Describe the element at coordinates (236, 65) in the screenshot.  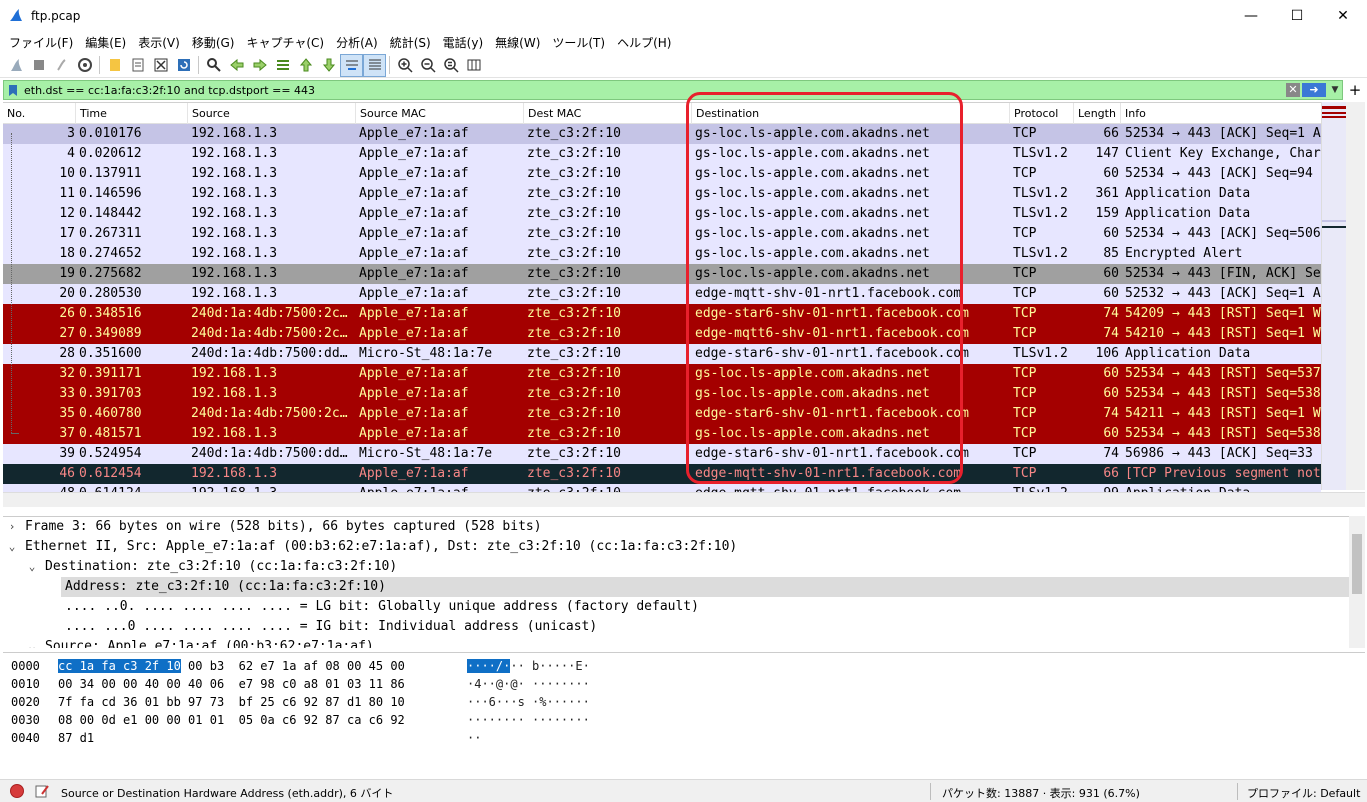
I see `go-back-icon` at that location.